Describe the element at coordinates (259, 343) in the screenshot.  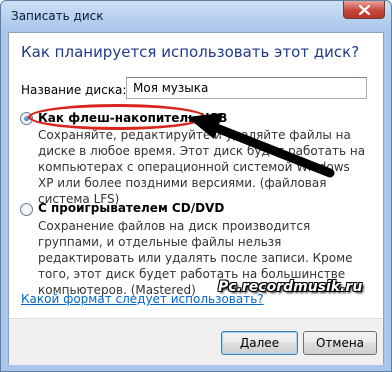
I see `next-button: Далее` at that location.